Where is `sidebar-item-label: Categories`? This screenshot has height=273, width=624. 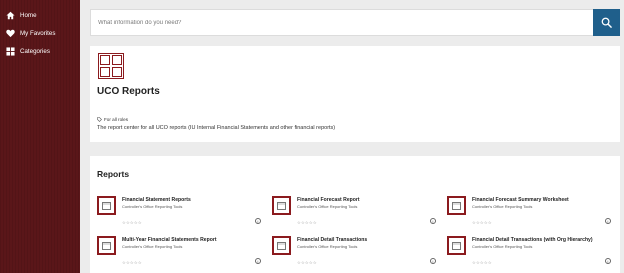
sidebar-item-label: Categories is located at coordinates (35, 51).